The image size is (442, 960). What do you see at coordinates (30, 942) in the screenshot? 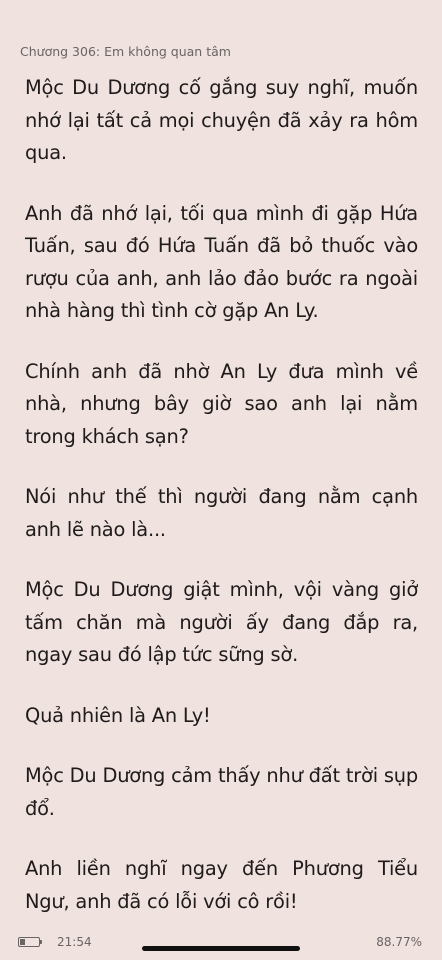
I see `battery-icon` at bounding box center [30, 942].